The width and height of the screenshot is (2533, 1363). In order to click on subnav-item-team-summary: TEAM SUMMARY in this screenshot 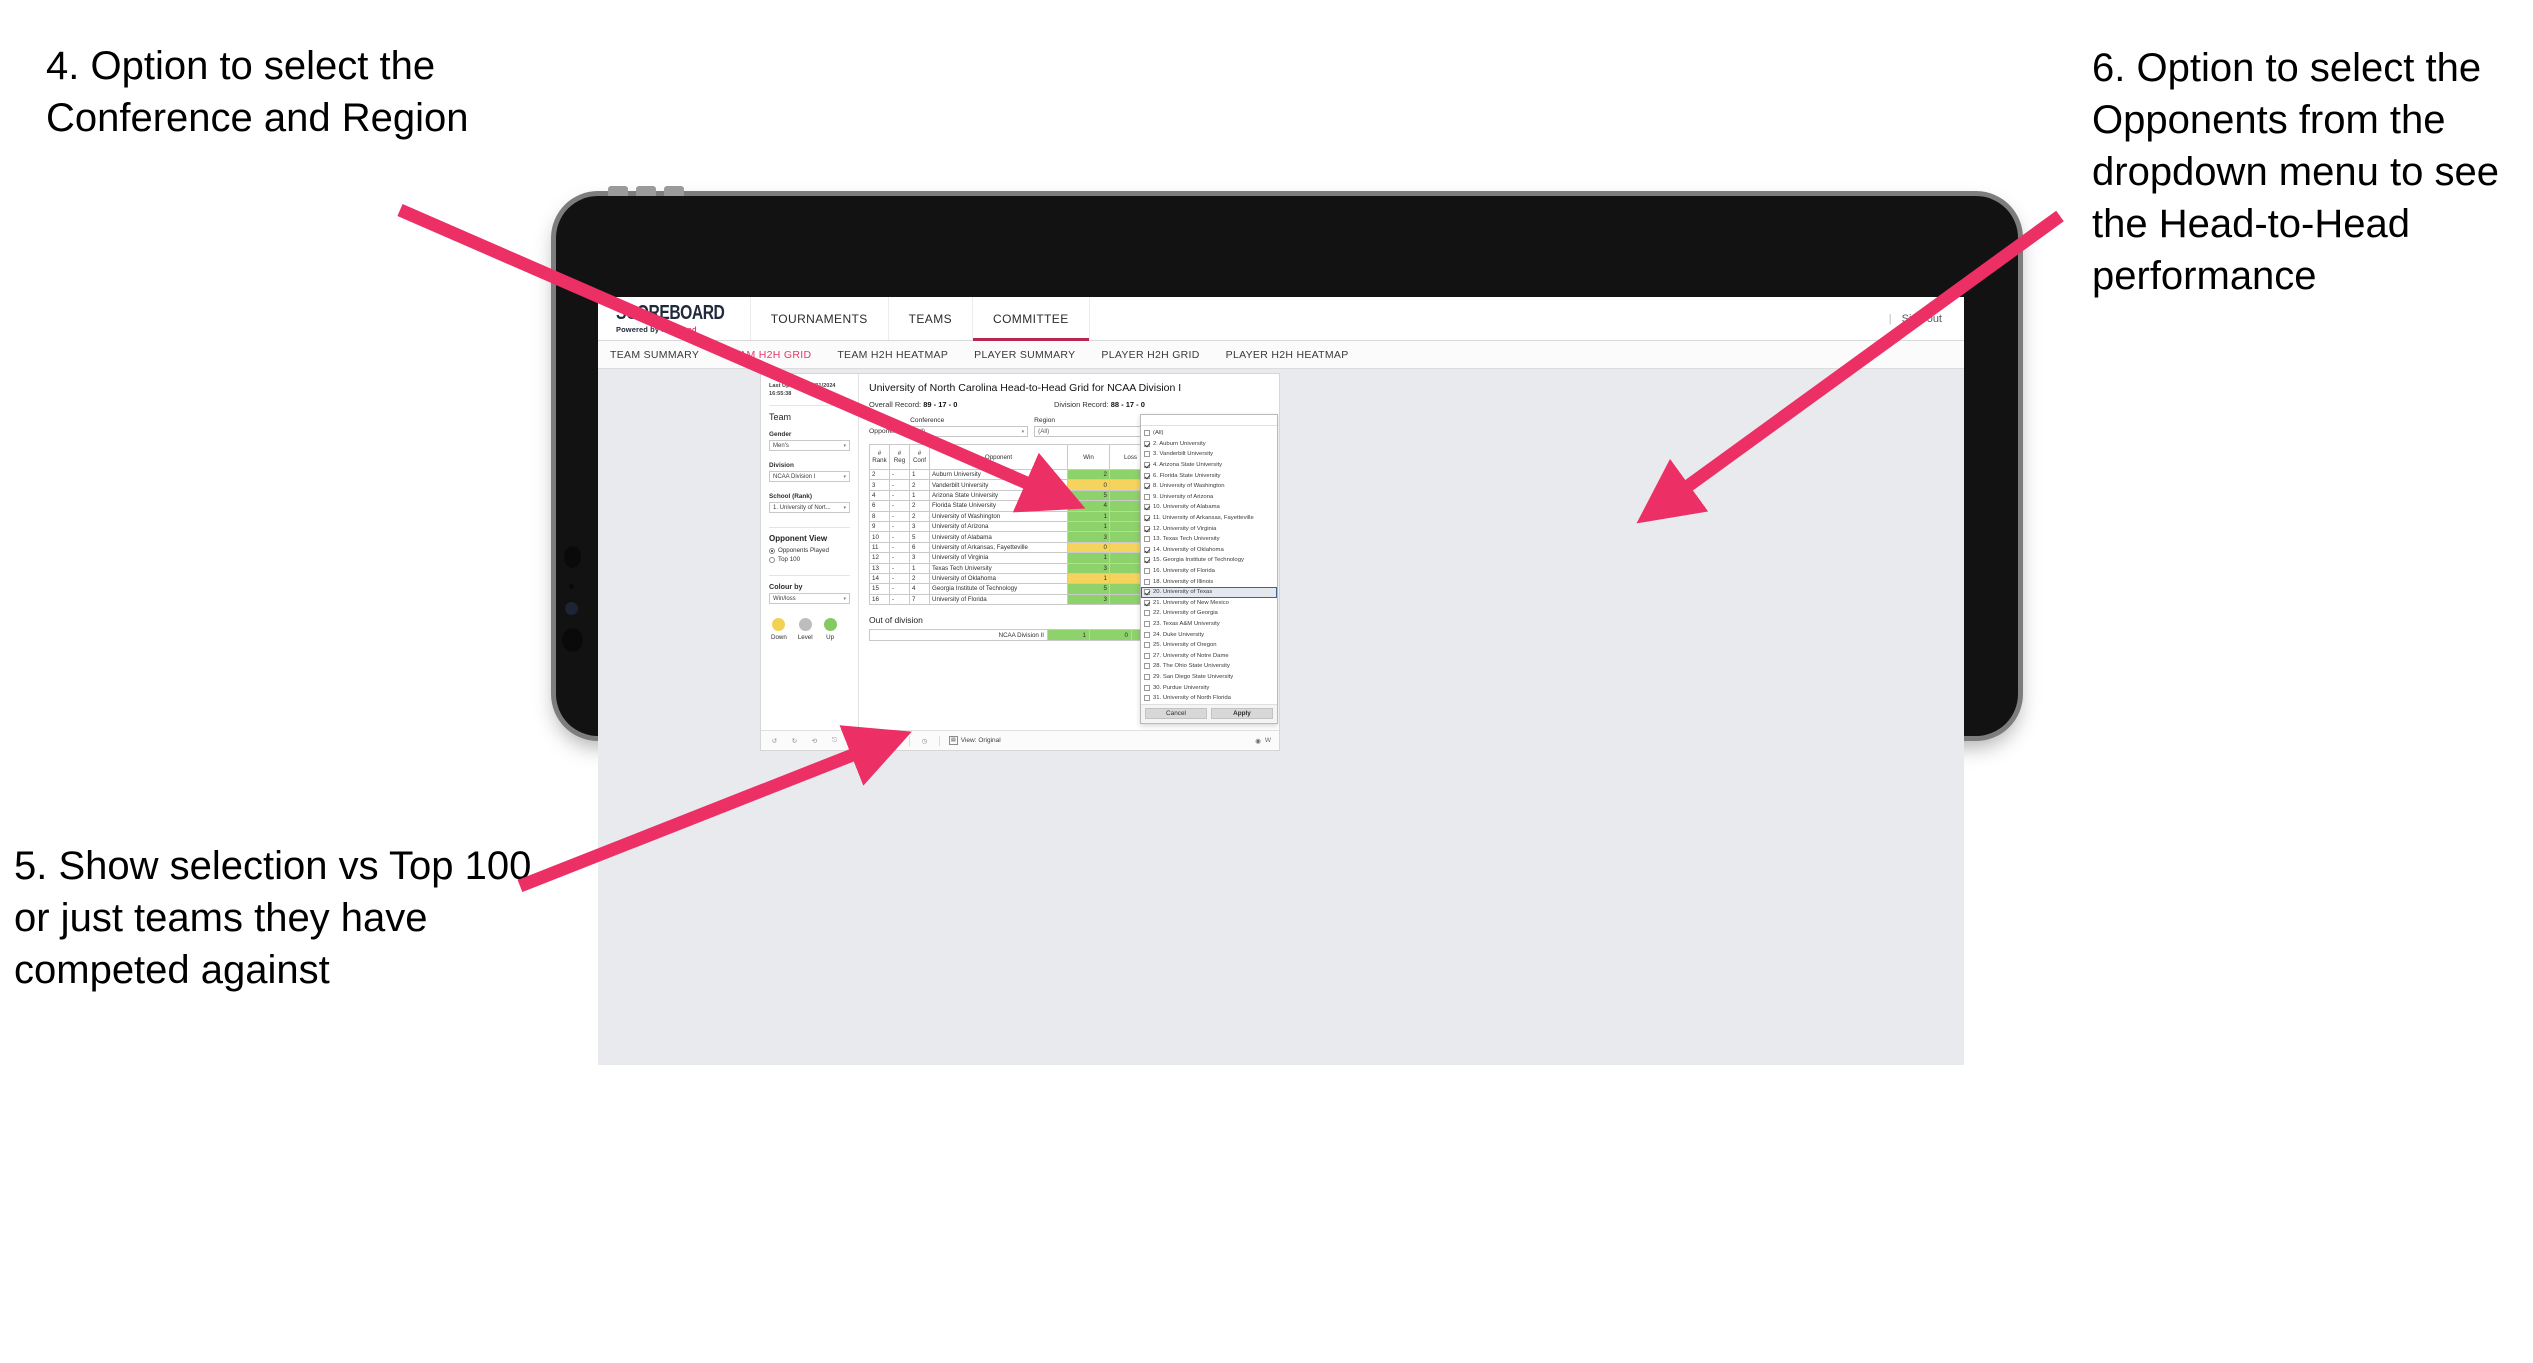, I will do `click(654, 355)`.